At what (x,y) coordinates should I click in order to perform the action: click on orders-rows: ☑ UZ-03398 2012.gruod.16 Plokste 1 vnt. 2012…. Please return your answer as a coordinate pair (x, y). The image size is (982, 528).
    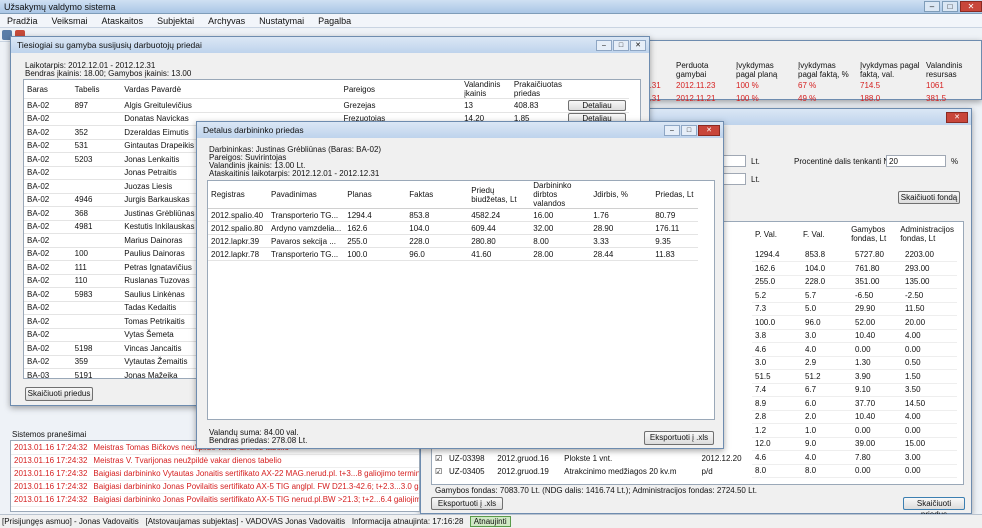
    Looking at the image, I should click on (592, 465).